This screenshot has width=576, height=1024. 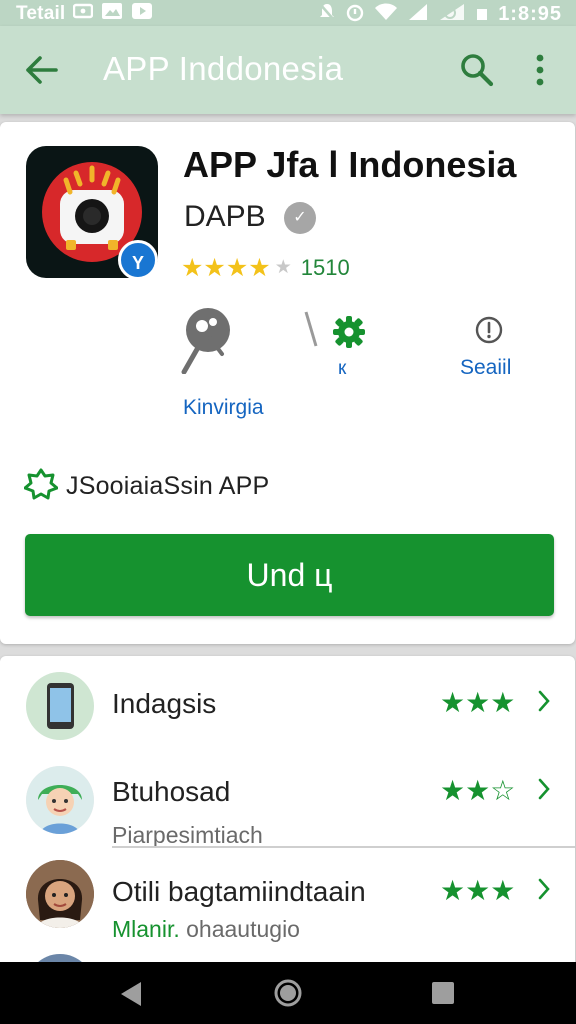 I want to click on play-icon, so click(x=142, y=13).